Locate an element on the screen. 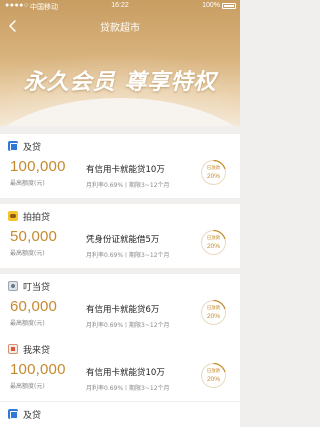 This screenshot has height=427, width=320. card-header: 叮当贷 is located at coordinates (29, 286).